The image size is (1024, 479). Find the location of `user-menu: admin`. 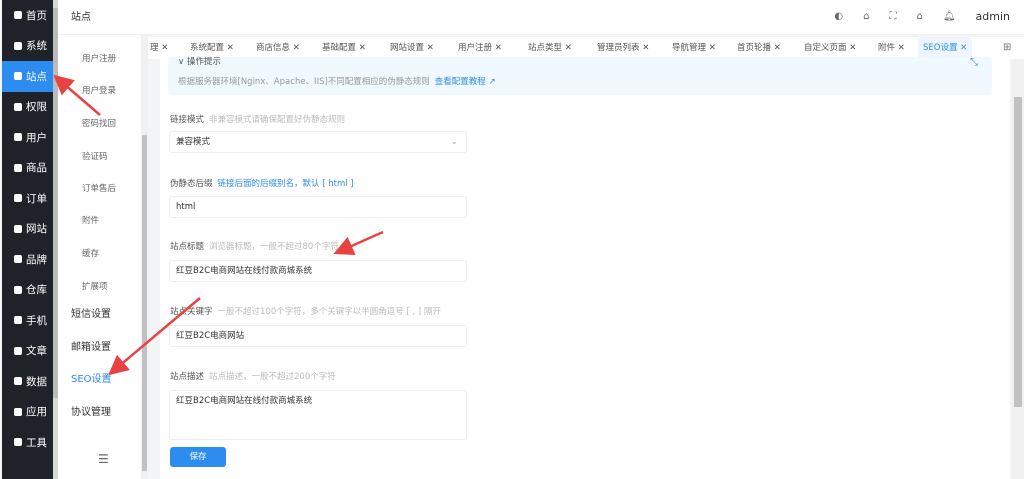

user-menu: admin is located at coordinates (993, 16).